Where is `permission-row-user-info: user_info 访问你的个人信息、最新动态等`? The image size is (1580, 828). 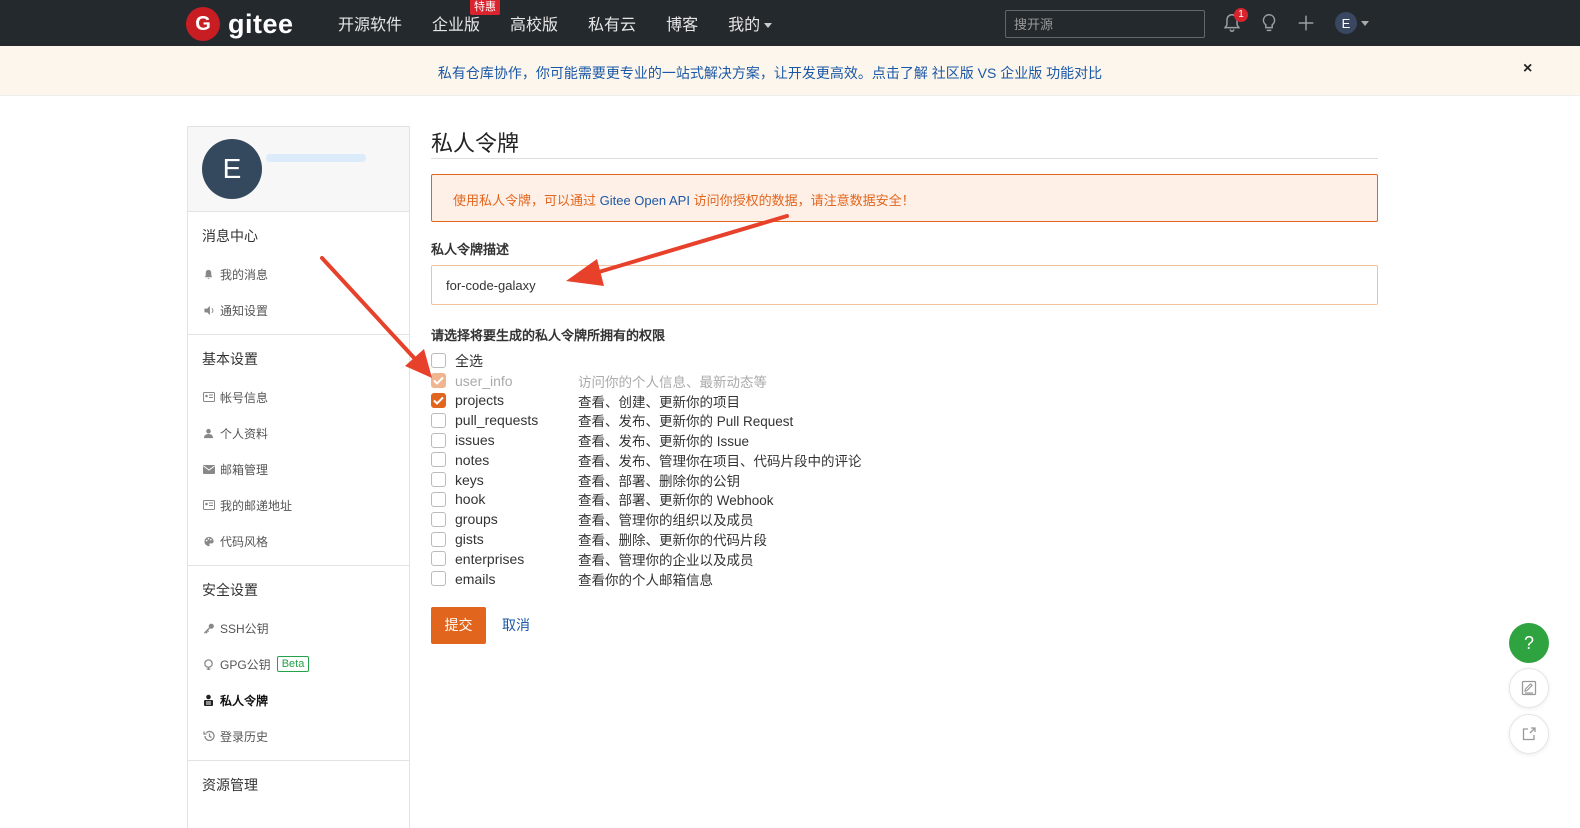
permission-row-user-info: user_info 访问你的个人信息、最新动态等 is located at coordinates (904, 381).